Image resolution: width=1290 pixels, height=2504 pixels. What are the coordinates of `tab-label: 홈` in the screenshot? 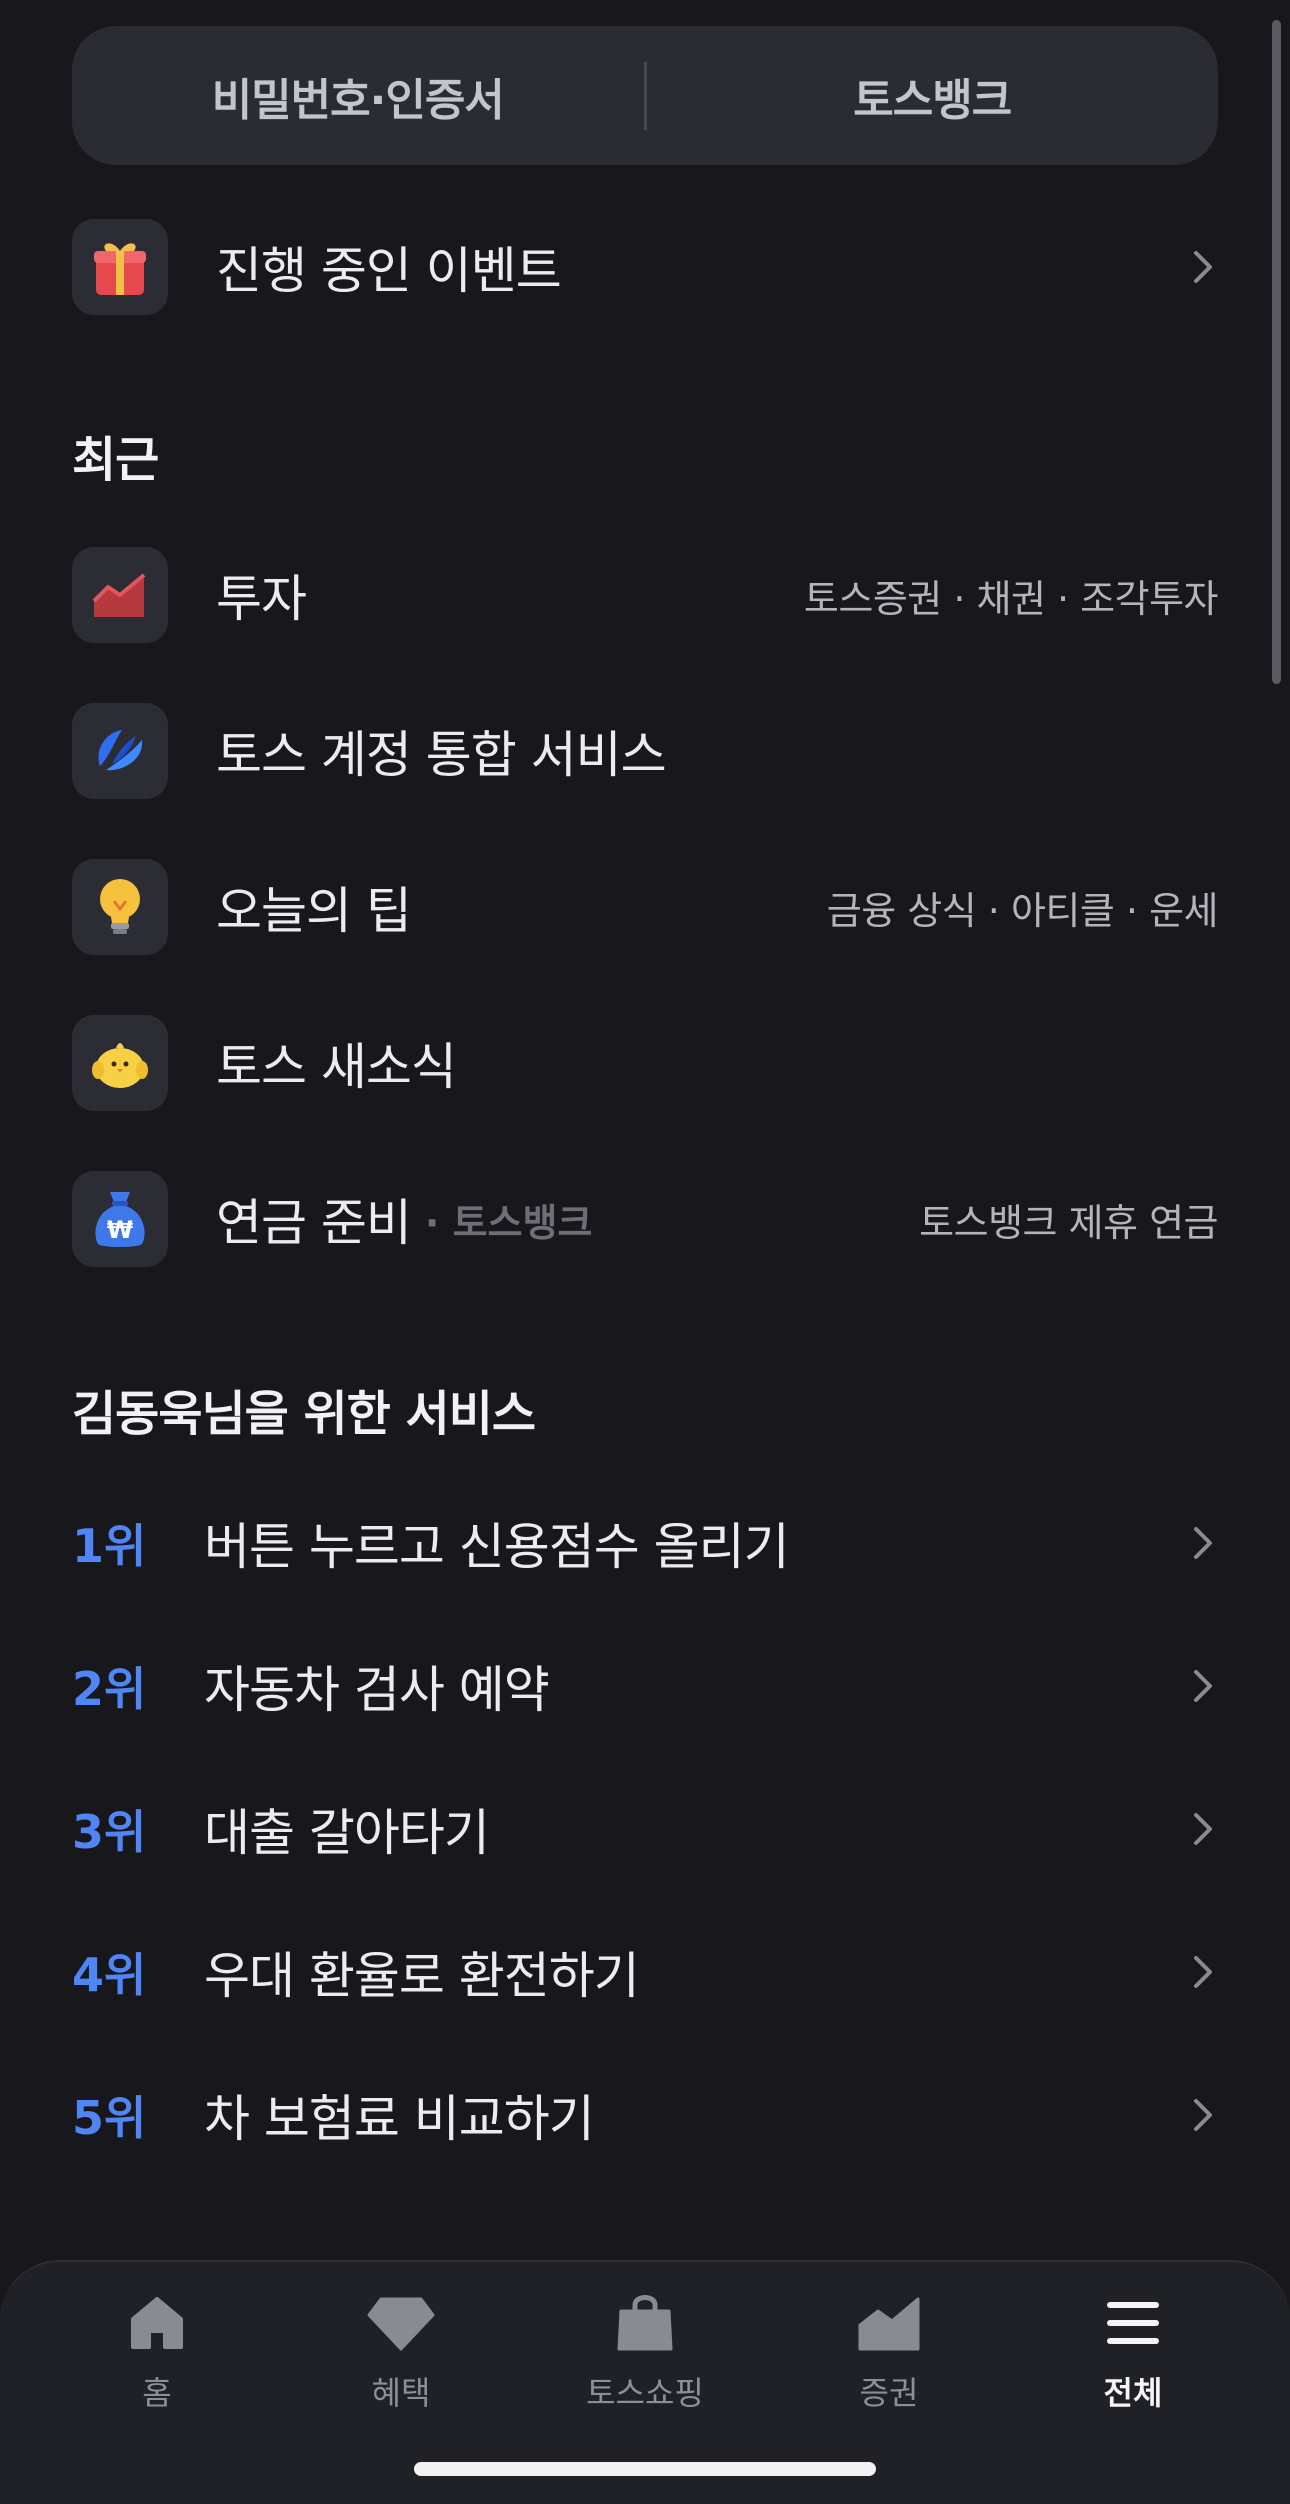 It's located at (157, 2393).